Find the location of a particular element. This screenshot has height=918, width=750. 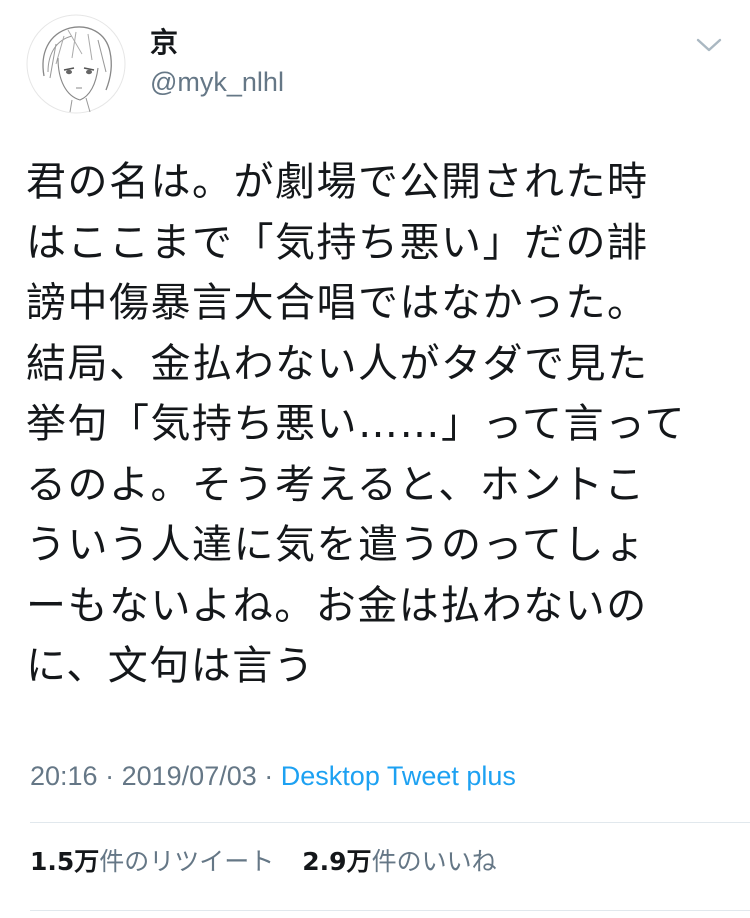

tweet-text-line: はここまで「気持ち悪い」だの誹 is located at coordinates (337, 242).